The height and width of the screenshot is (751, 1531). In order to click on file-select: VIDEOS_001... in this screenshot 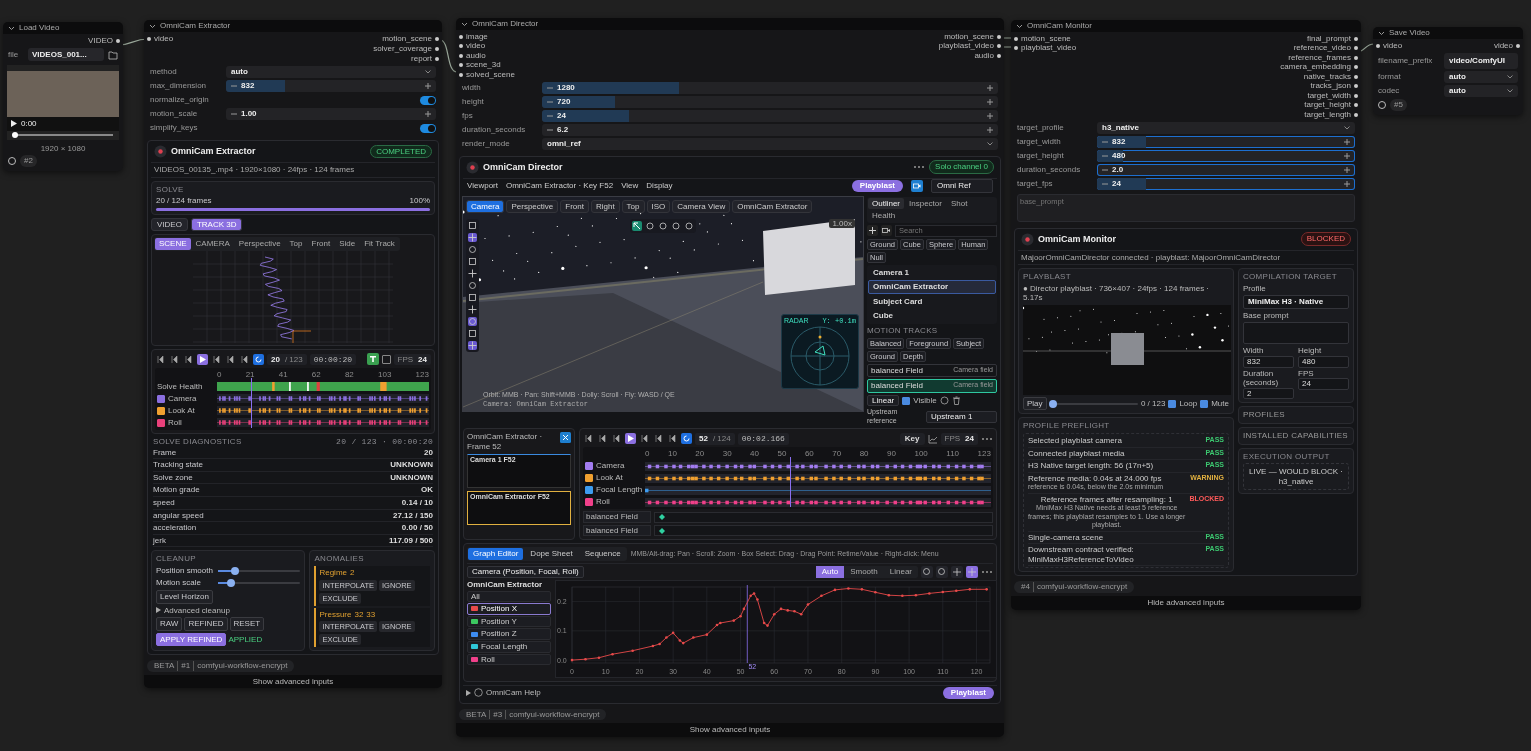, I will do `click(66, 54)`.